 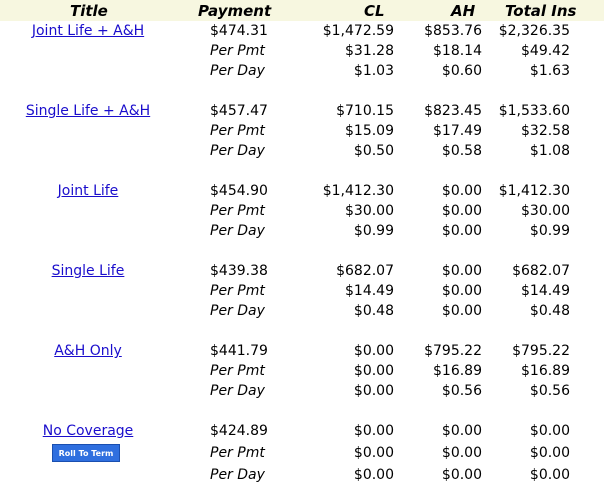 What do you see at coordinates (373, 231) in the screenshot?
I see `cl-value: $0.99` at bounding box center [373, 231].